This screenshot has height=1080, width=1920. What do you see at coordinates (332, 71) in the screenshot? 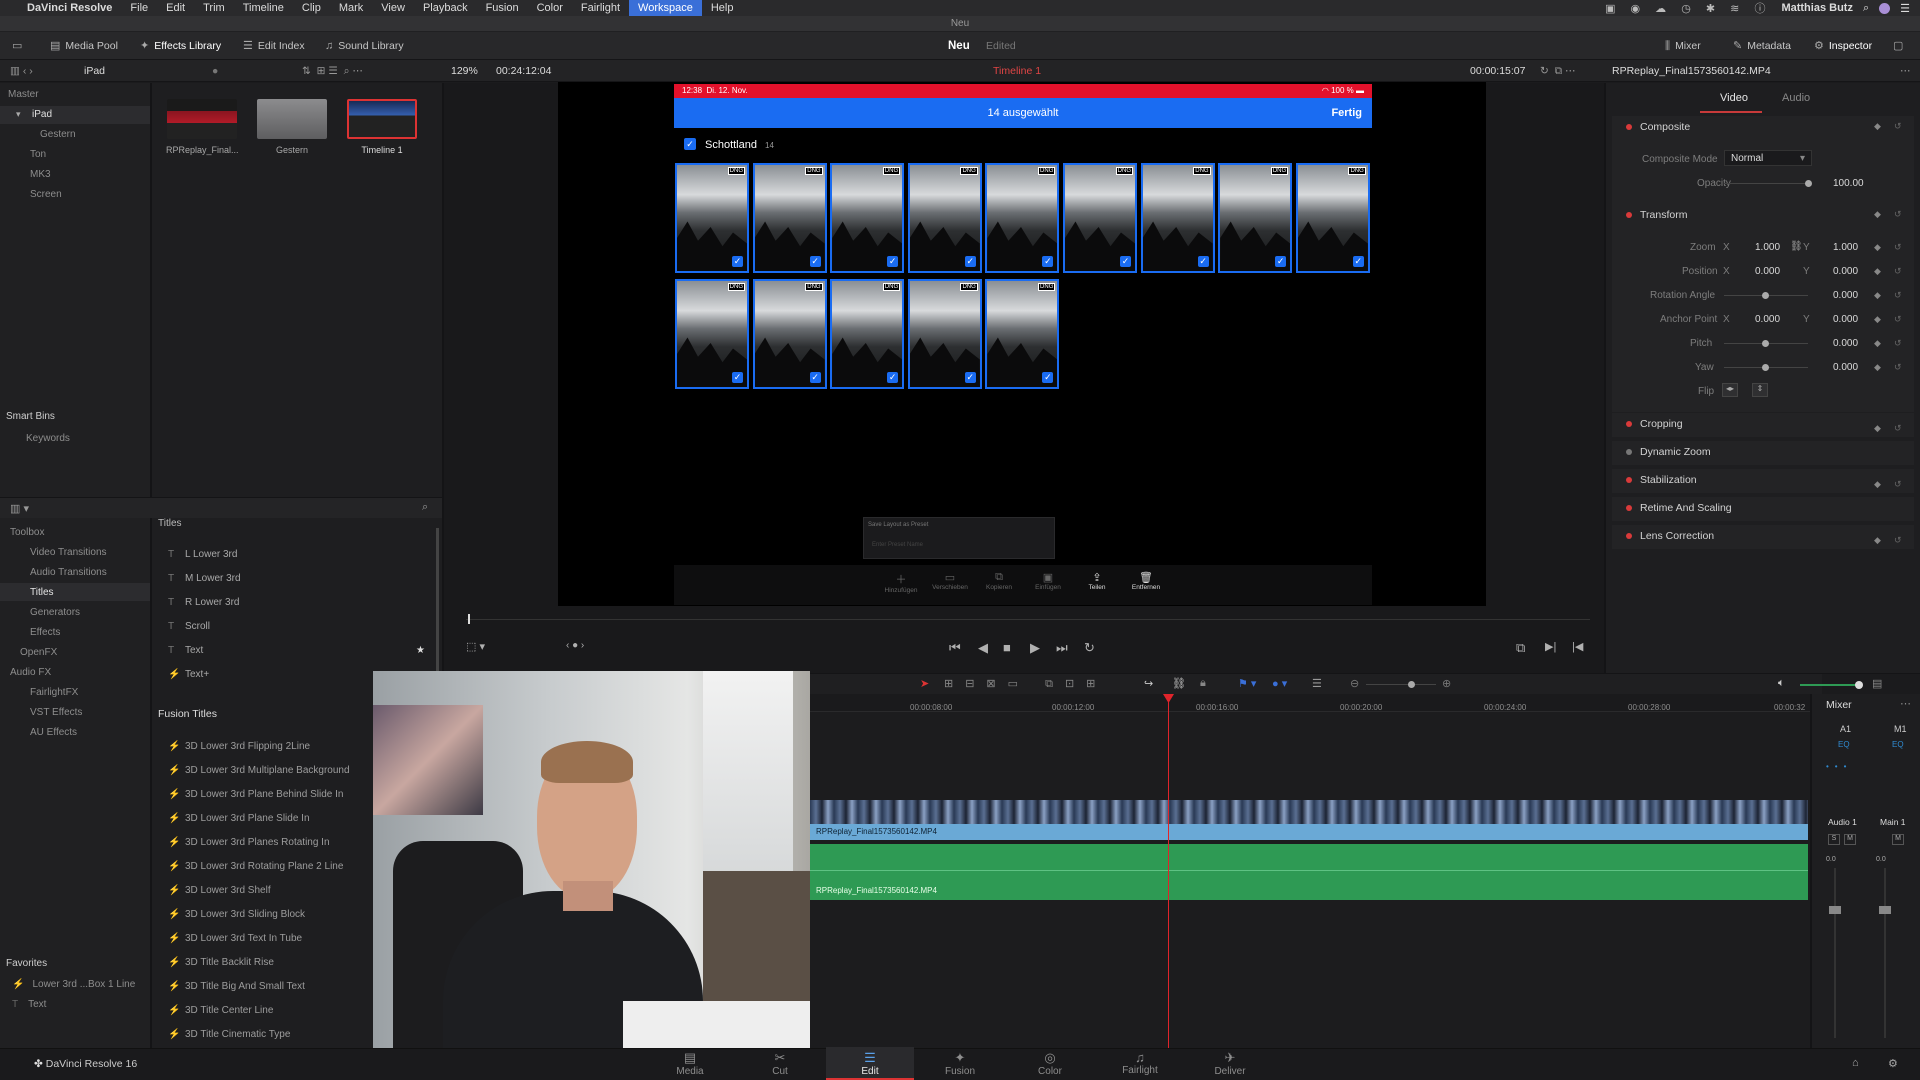
I see `view-options-icon: ⇅ ⊞ ☰ ⌕ ⋯` at bounding box center [332, 71].